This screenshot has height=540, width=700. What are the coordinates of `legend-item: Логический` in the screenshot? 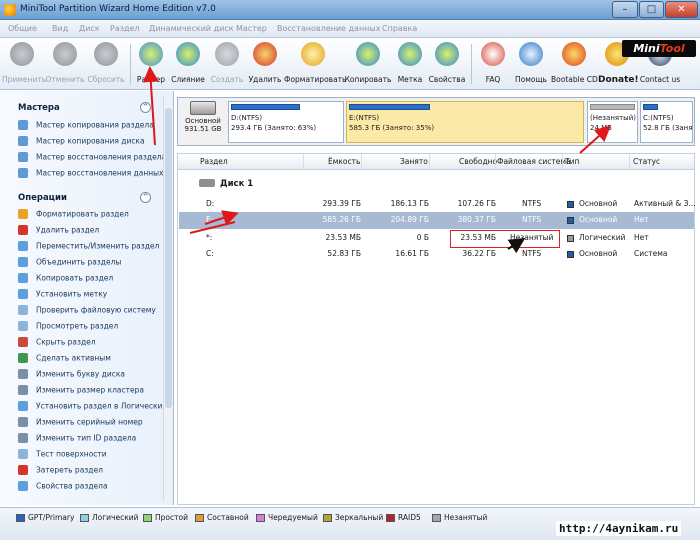 It's located at (109, 517).